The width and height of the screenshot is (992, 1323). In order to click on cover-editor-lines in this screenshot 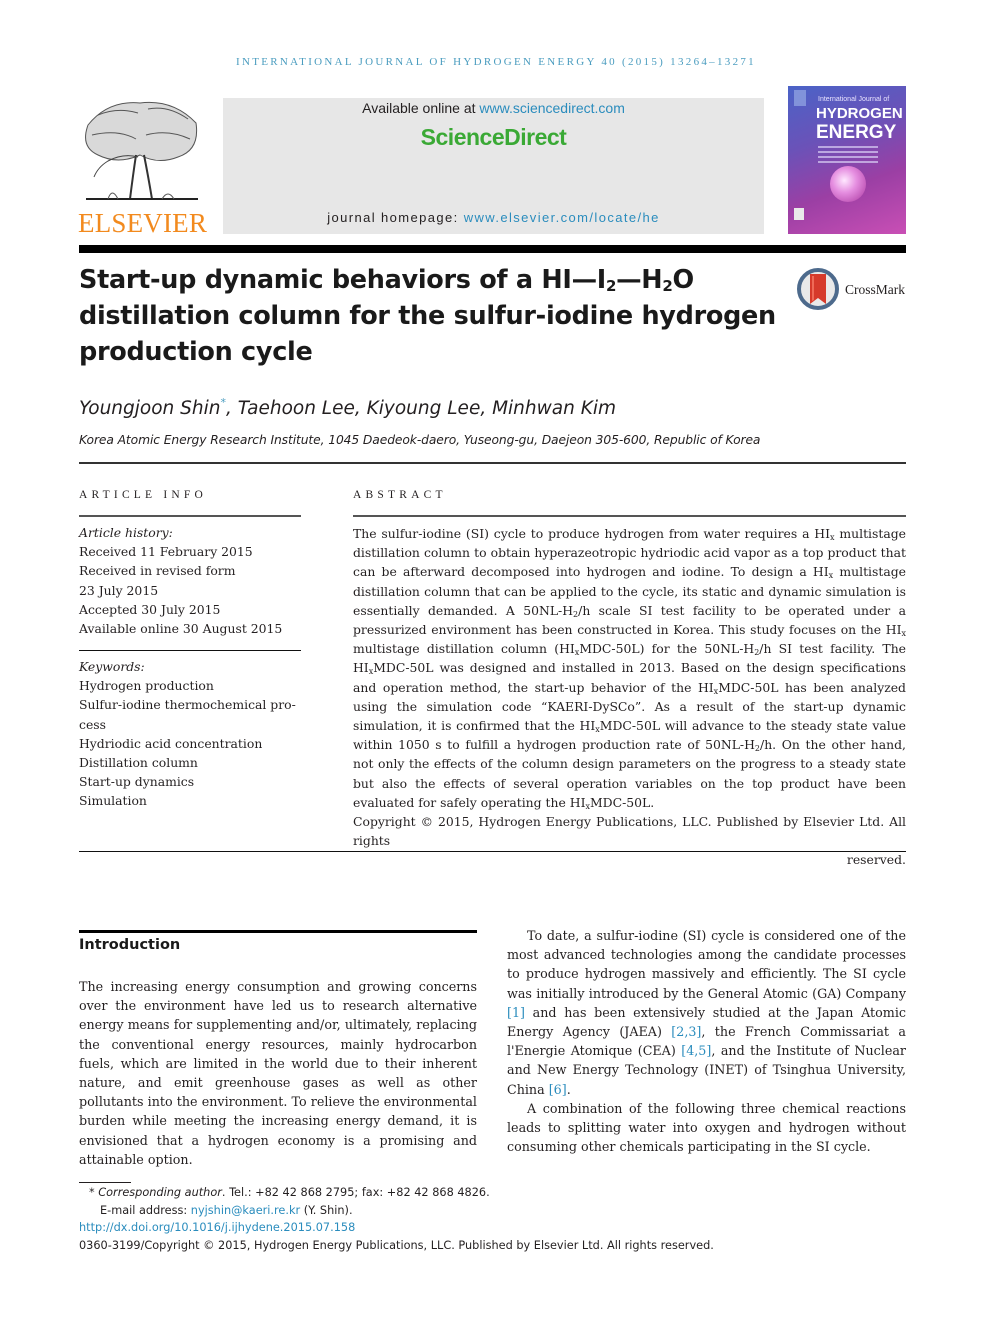, I will do `click(848, 156)`.